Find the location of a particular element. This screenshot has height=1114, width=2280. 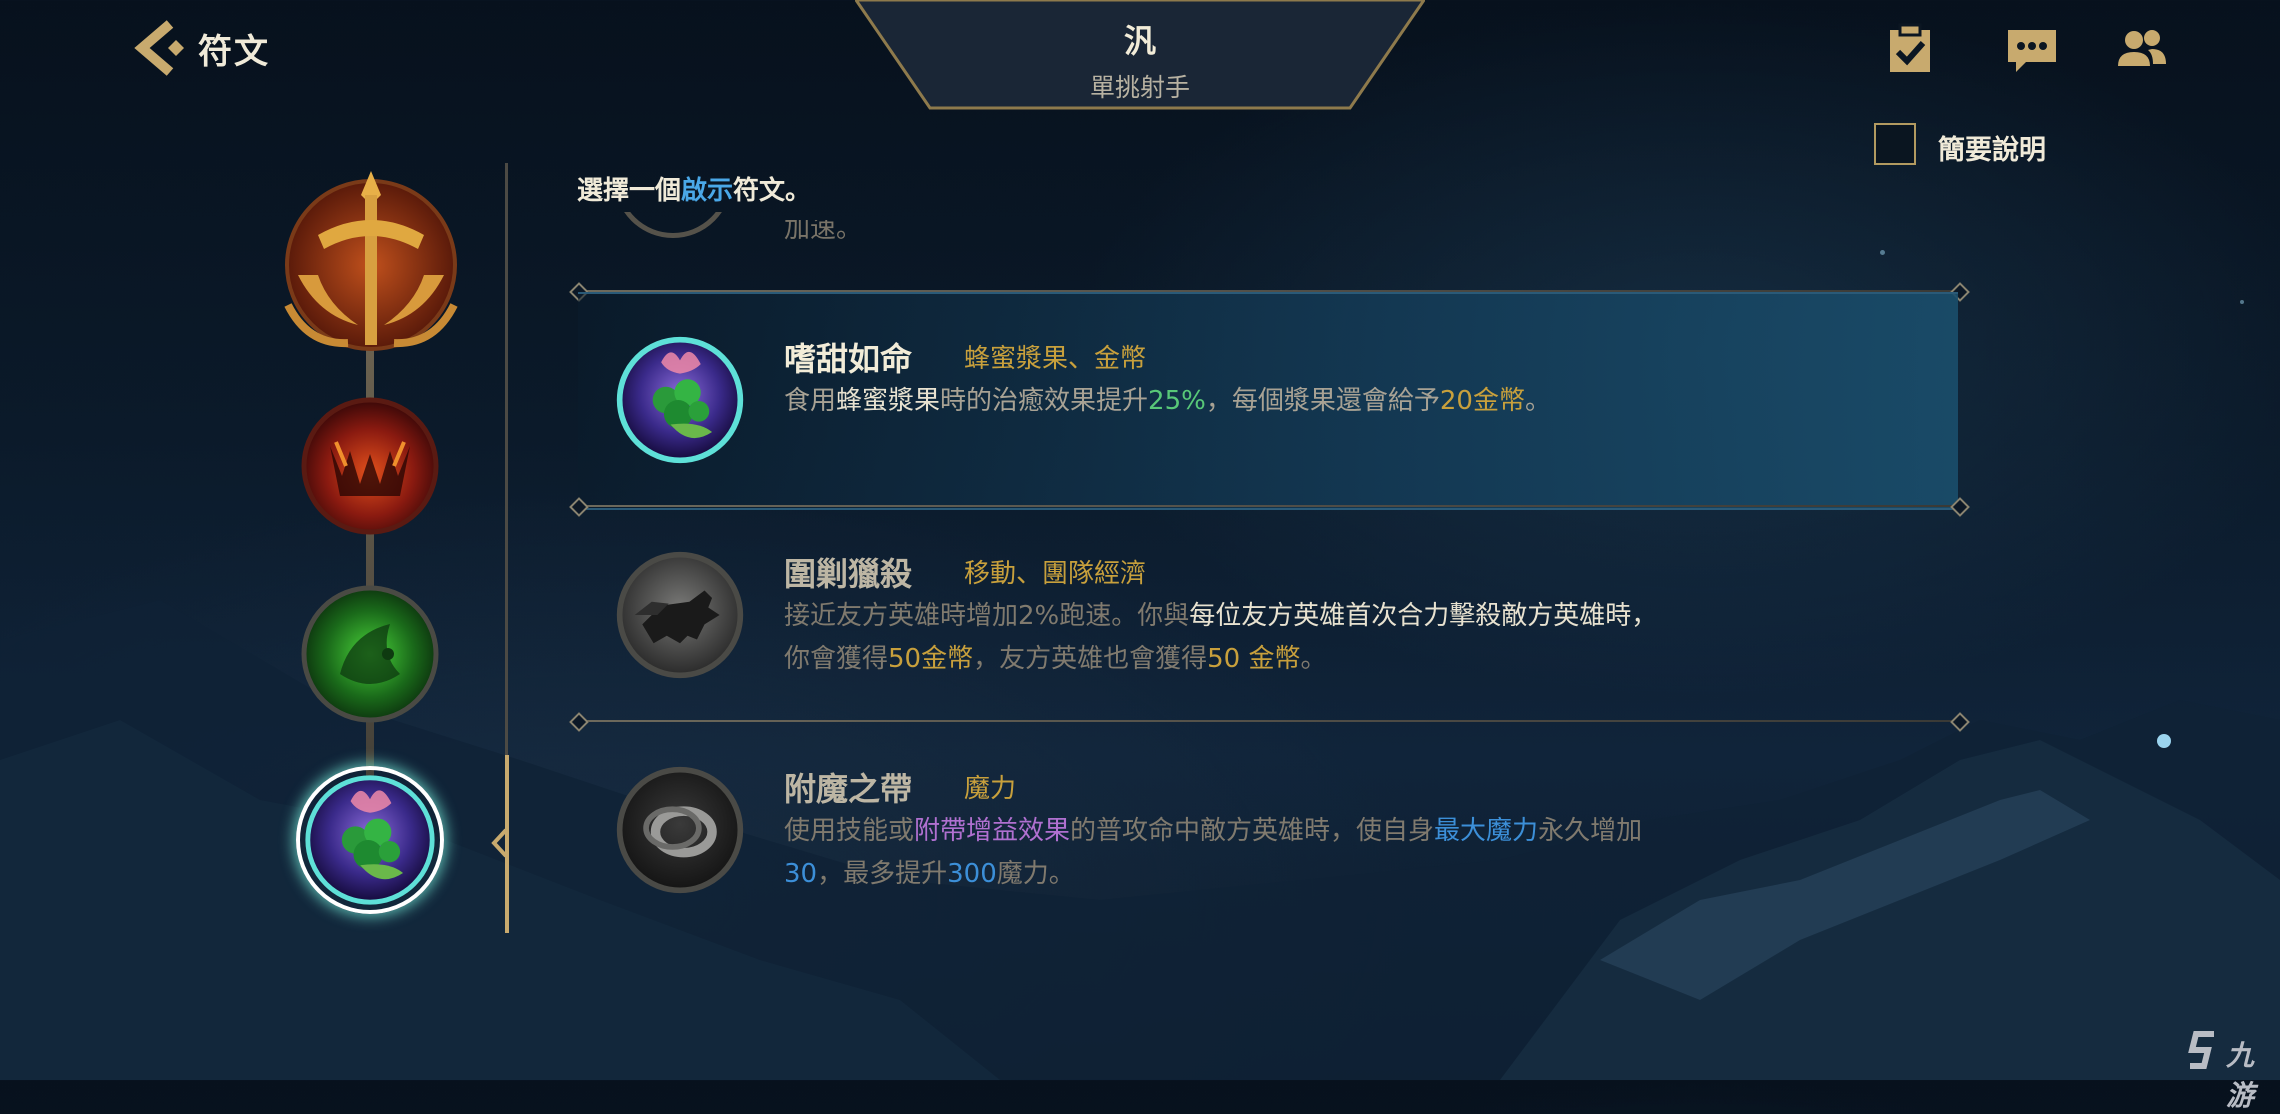

rune-description-segment: ，每個漿果還會給予 is located at coordinates (1322, 401).